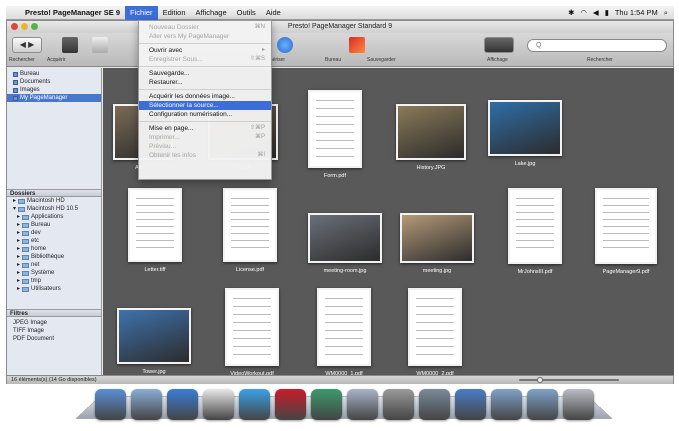  Describe the element at coordinates (211, 13) in the screenshot. I see `menu-affichage: Affichage` at that location.